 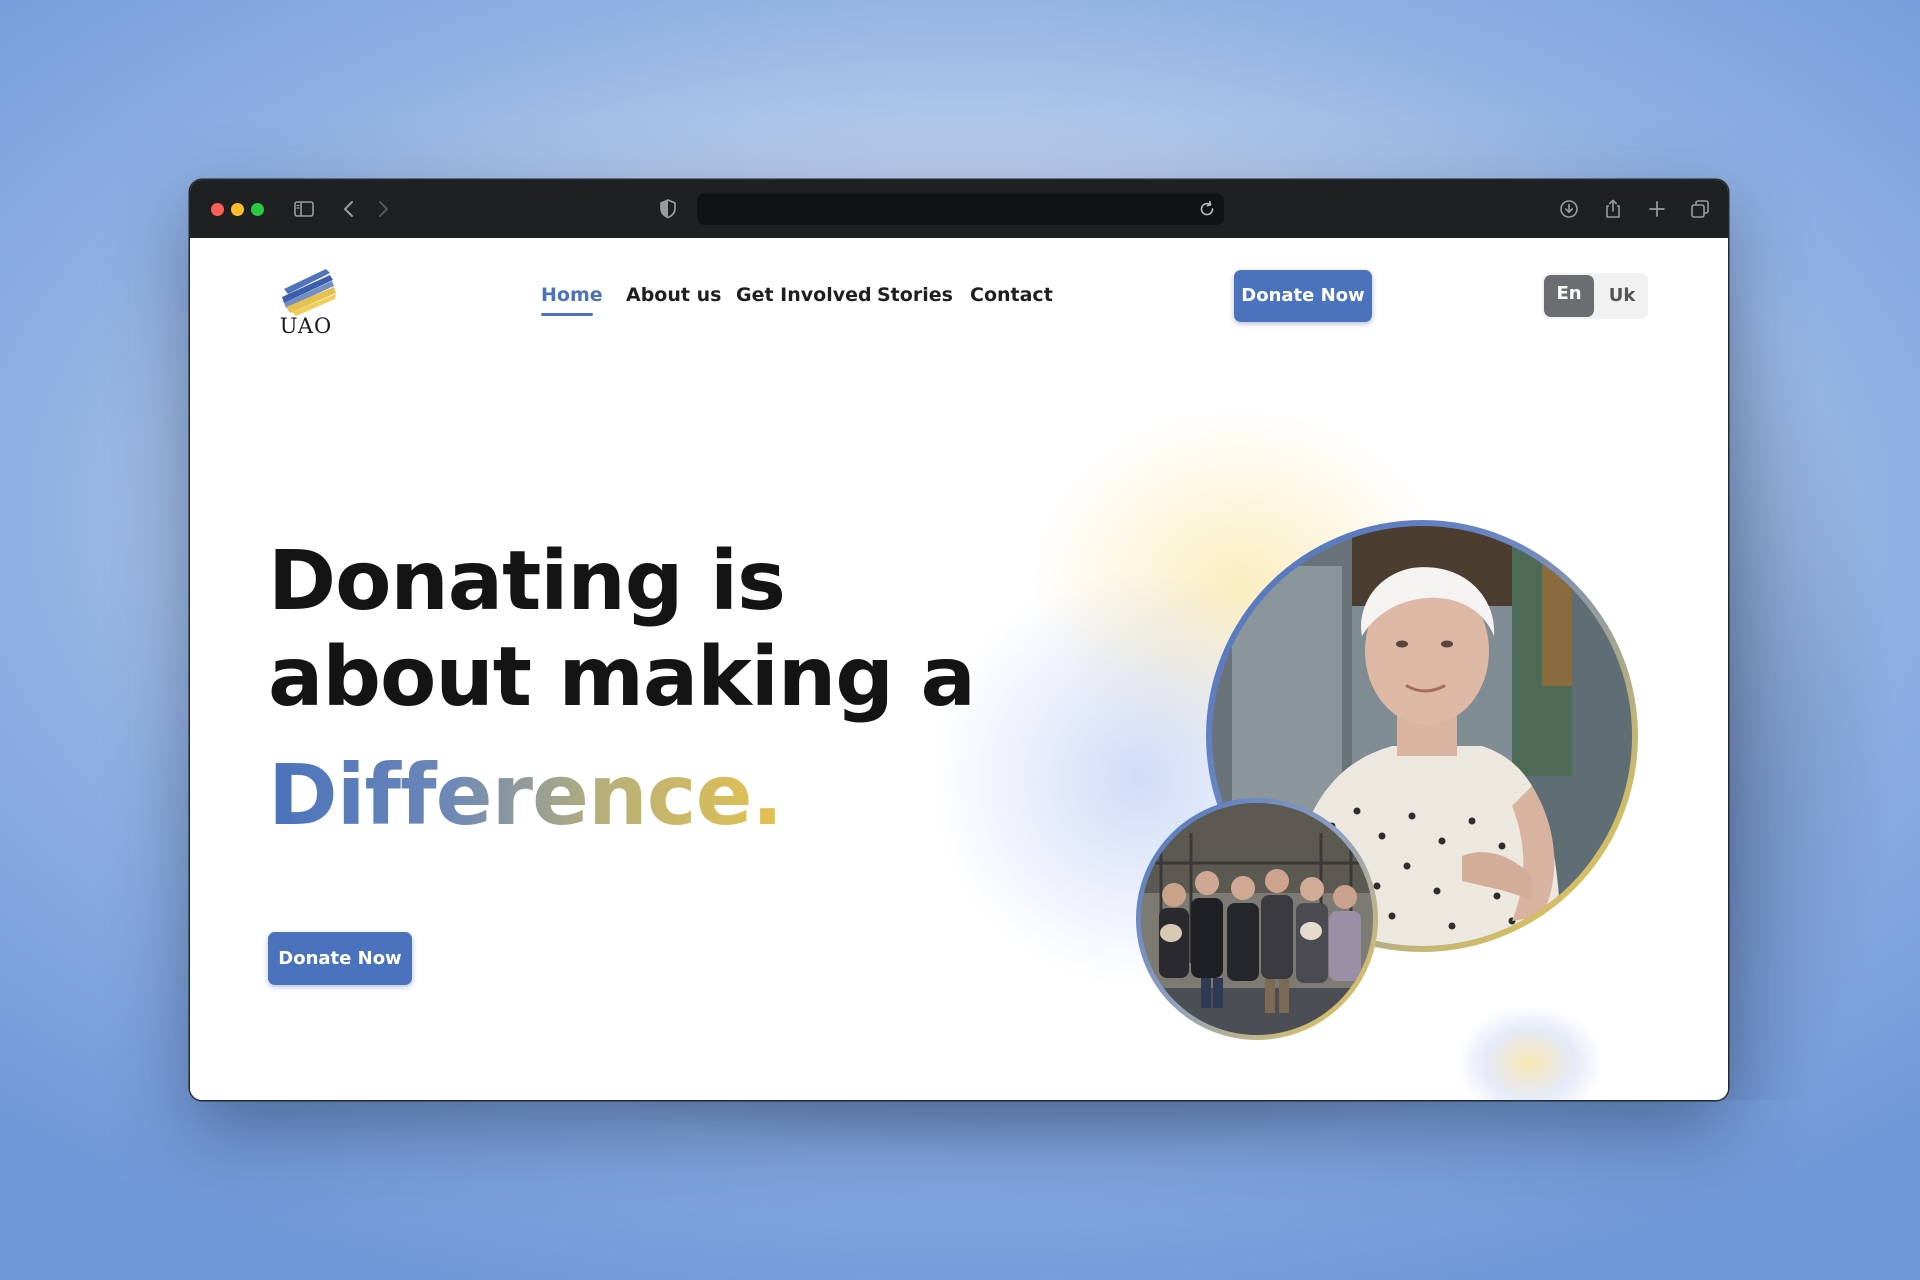 I want to click on address-bar, so click(x=960, y=209).